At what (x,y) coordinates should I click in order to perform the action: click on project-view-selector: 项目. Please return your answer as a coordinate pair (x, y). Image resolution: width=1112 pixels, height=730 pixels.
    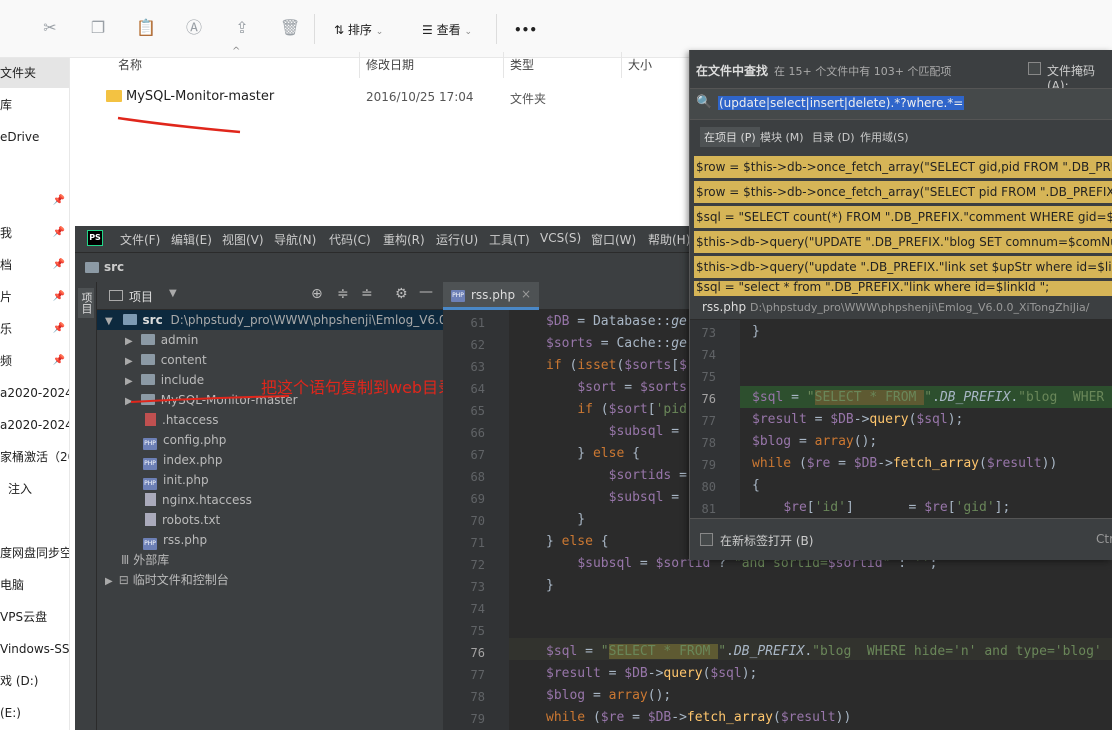
    Looking at the image, I should click on (141, 296).